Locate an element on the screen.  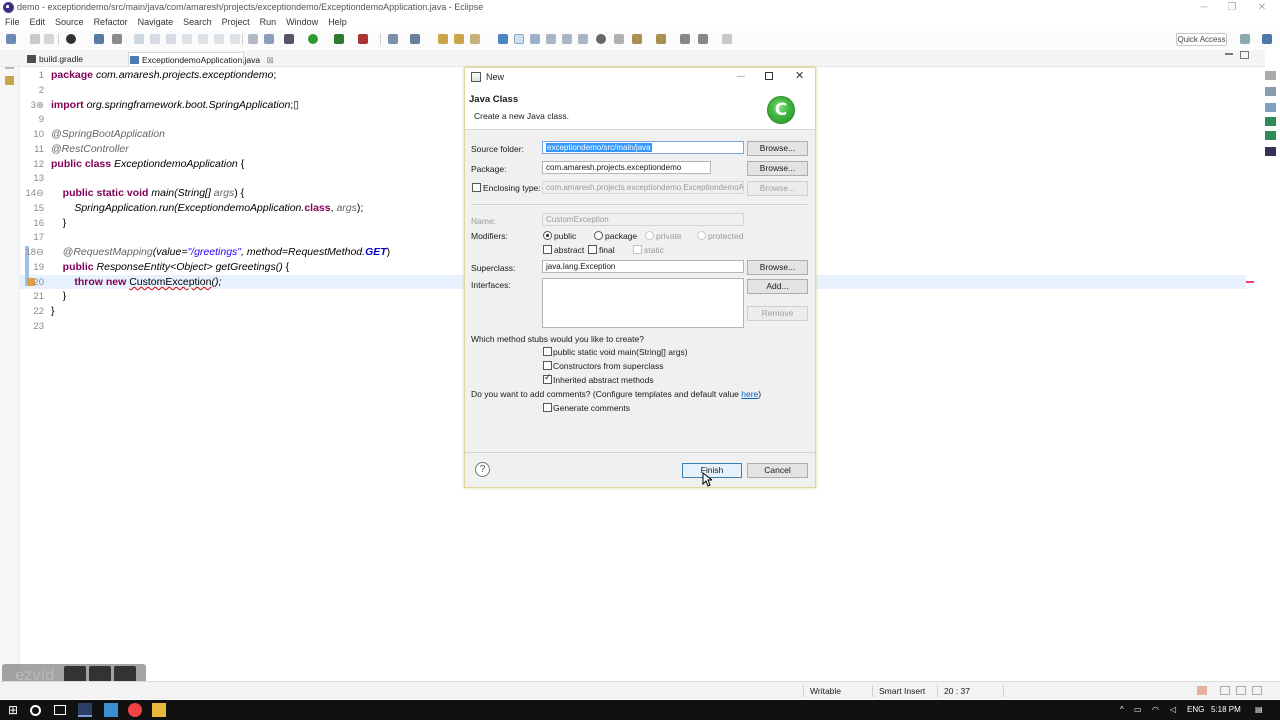
task-view-icon is located at coordinates (60, 710).